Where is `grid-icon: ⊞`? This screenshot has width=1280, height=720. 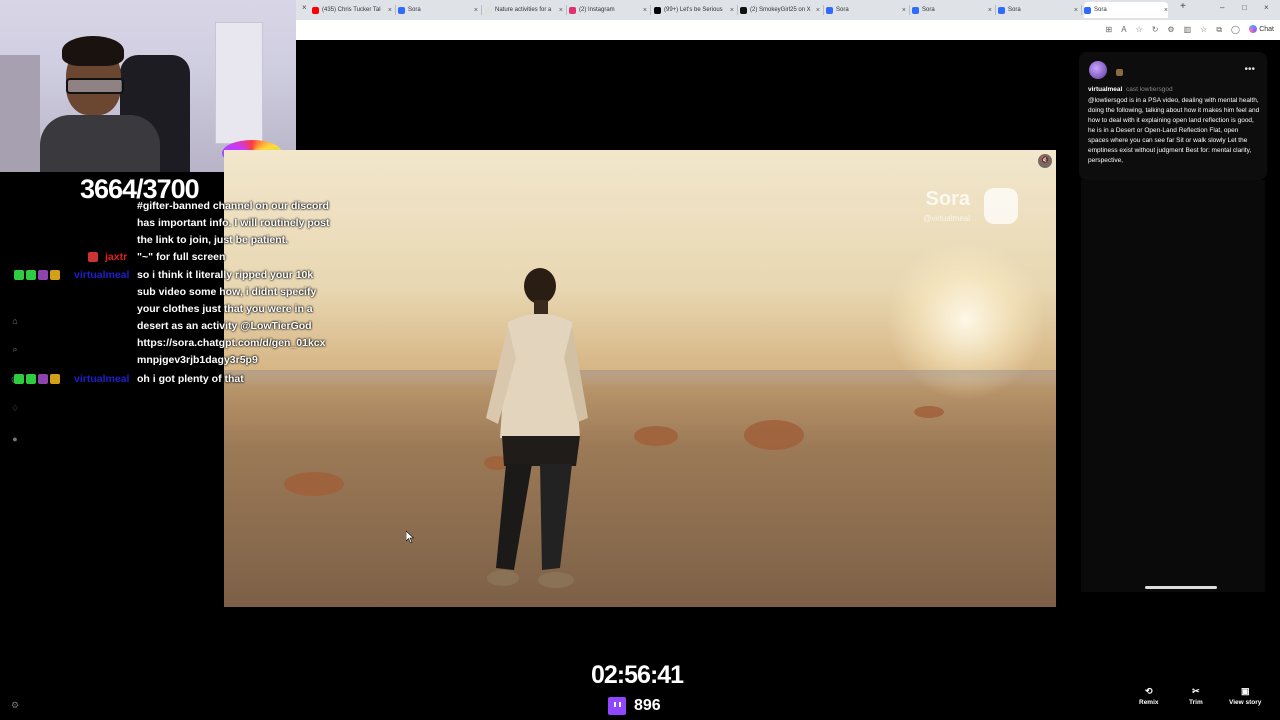 grid-icon: ⊞ is located at coordinates (1109, 30).